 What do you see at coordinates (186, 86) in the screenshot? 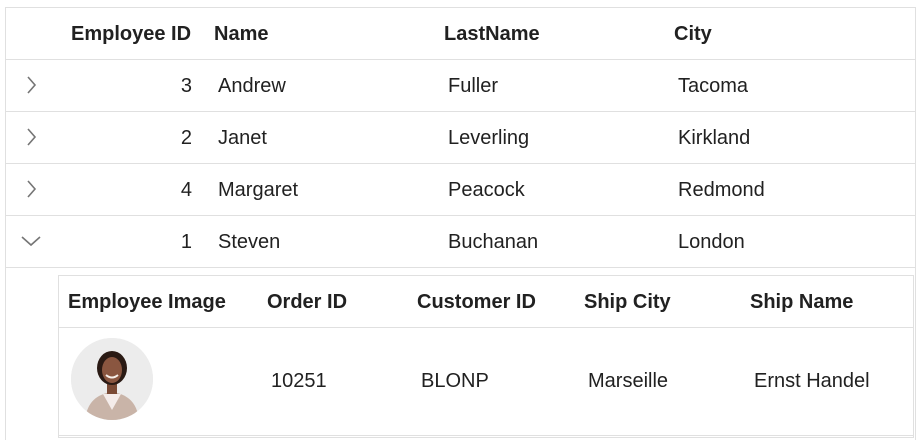
I see `cell-employee-id: 3` at bounding box center [186, 86].